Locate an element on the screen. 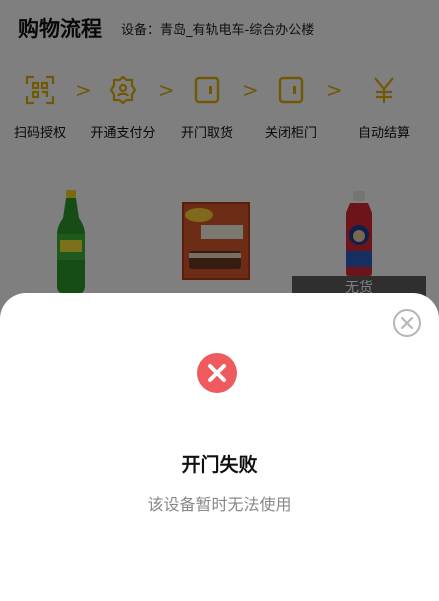 This screenshot has height=601, width=439. error-message: 该设备暂时无法使用 is located at coordinates (219, 504).